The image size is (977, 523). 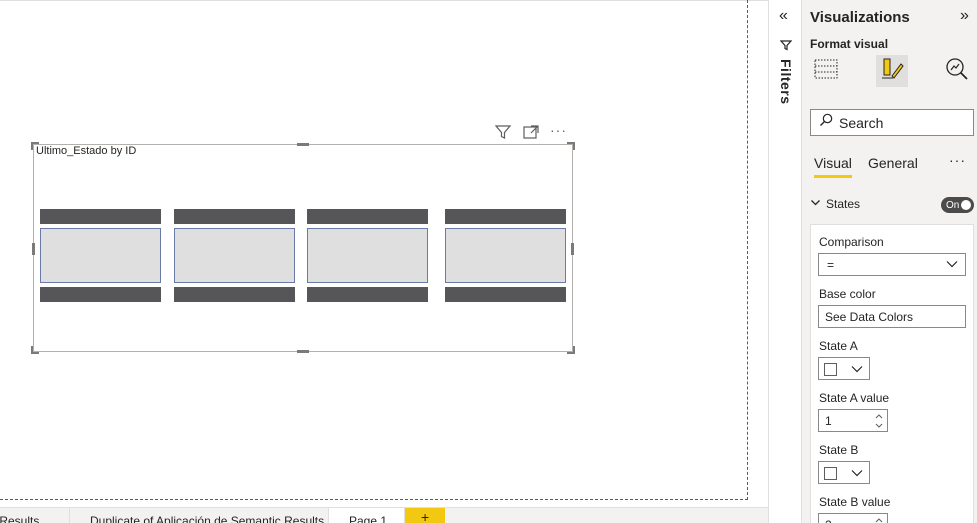 What do you see at coordinates (899, 122) in the screenshot?
I see `search-input` at bounding box center [899, 122].